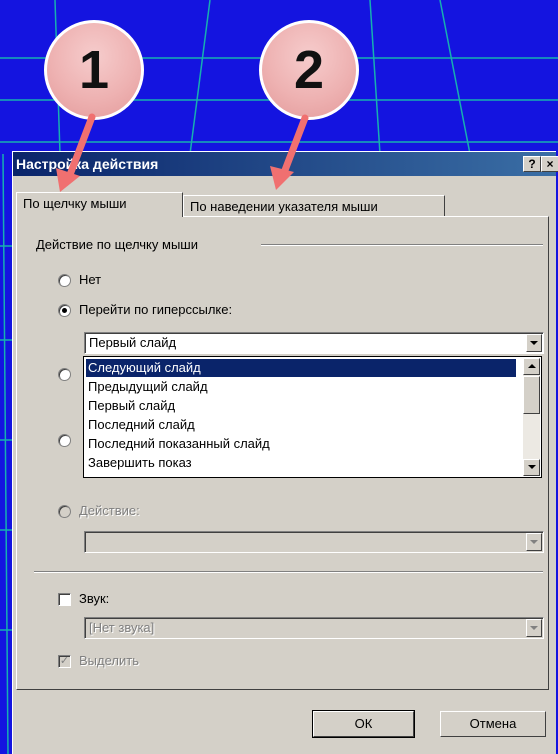 Image resolution: width=558 pixels, height=754 pixels. I want to click on callout-arrows, so click(182, 152).